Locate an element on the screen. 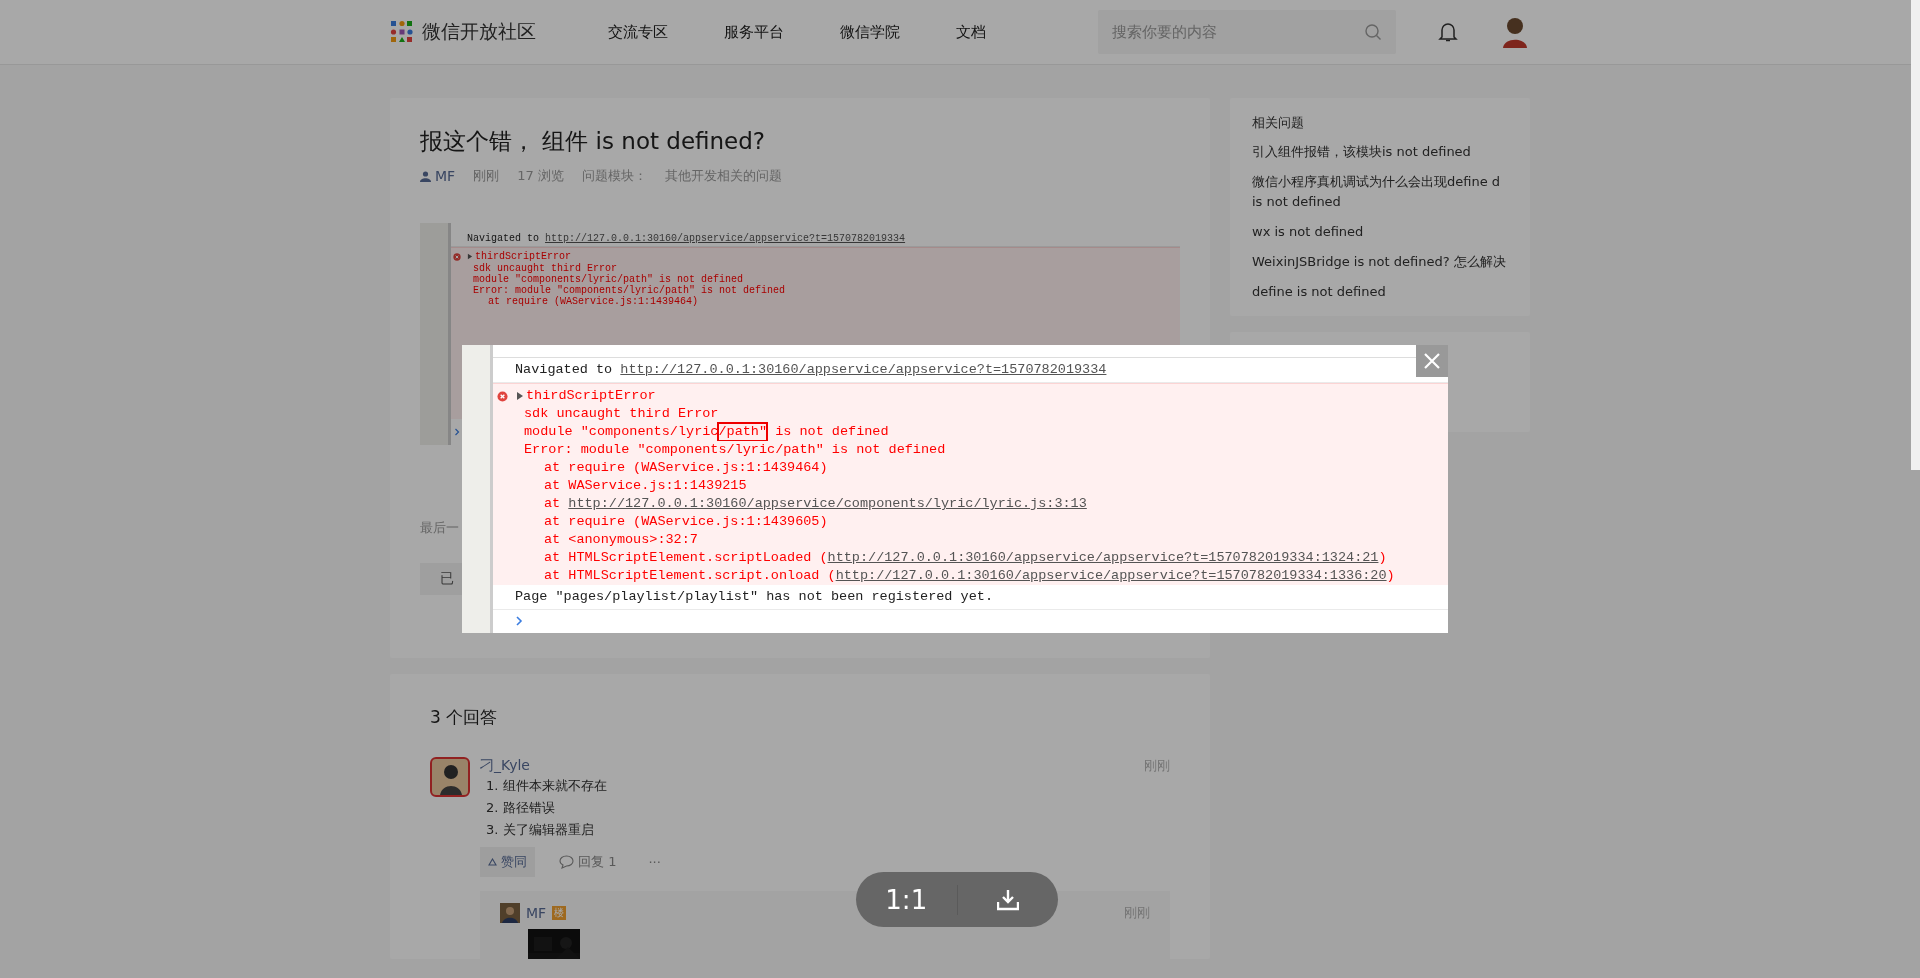 The height and width of the screenshot is (978, 1920). answer-count: 3 个回答 is located at coordinates (464, 717).